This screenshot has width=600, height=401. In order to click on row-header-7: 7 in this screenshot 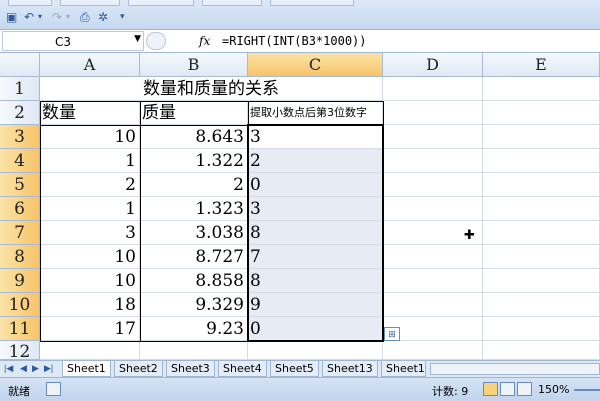, I will do `click(20, 233)`.